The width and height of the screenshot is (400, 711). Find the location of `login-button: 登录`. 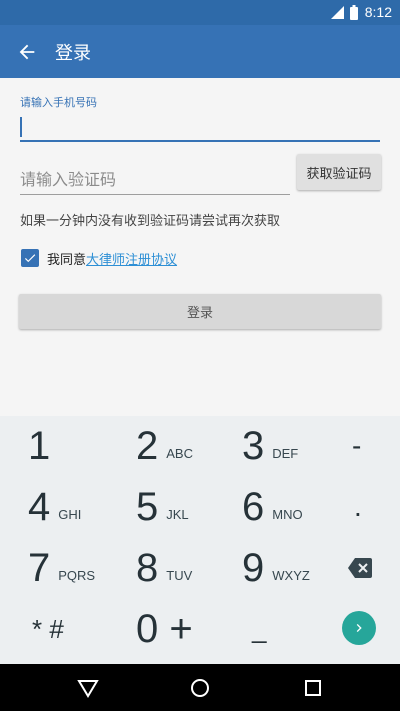

login-button: 登录 is located at coordinates (200, 311).